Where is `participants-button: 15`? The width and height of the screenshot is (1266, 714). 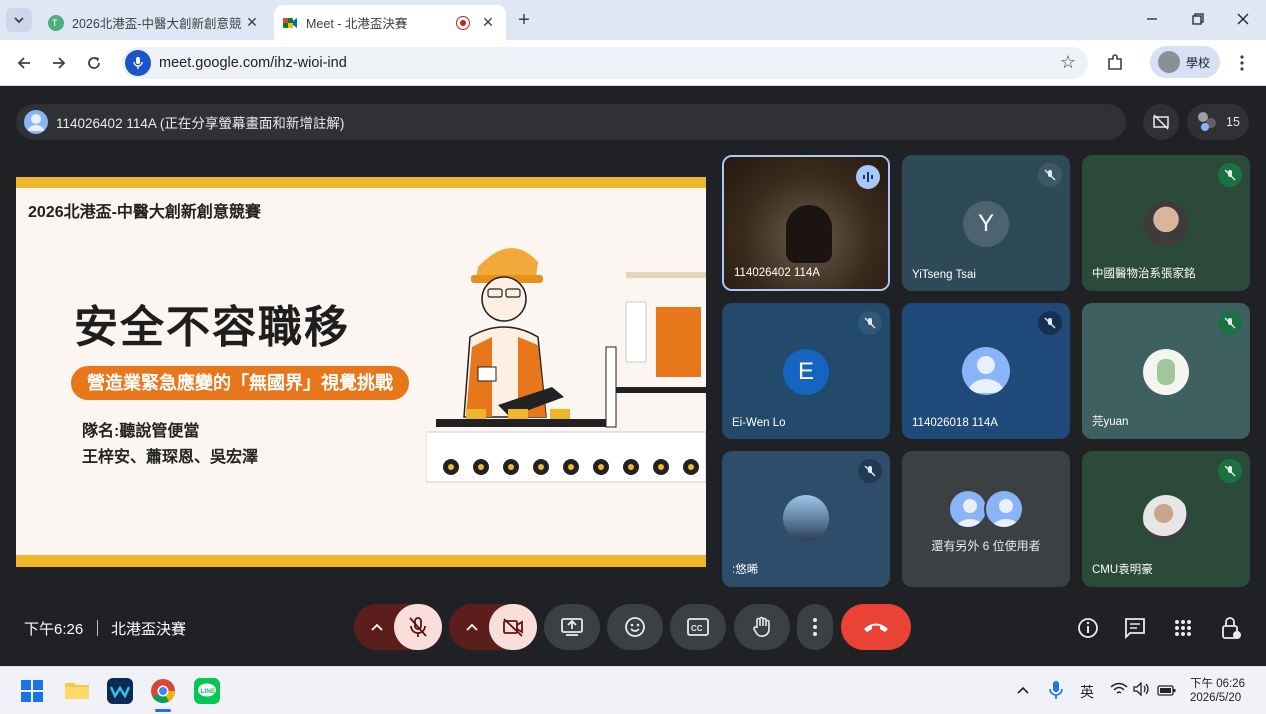 participants-button: 15 is located at coordinates (1218, 122).